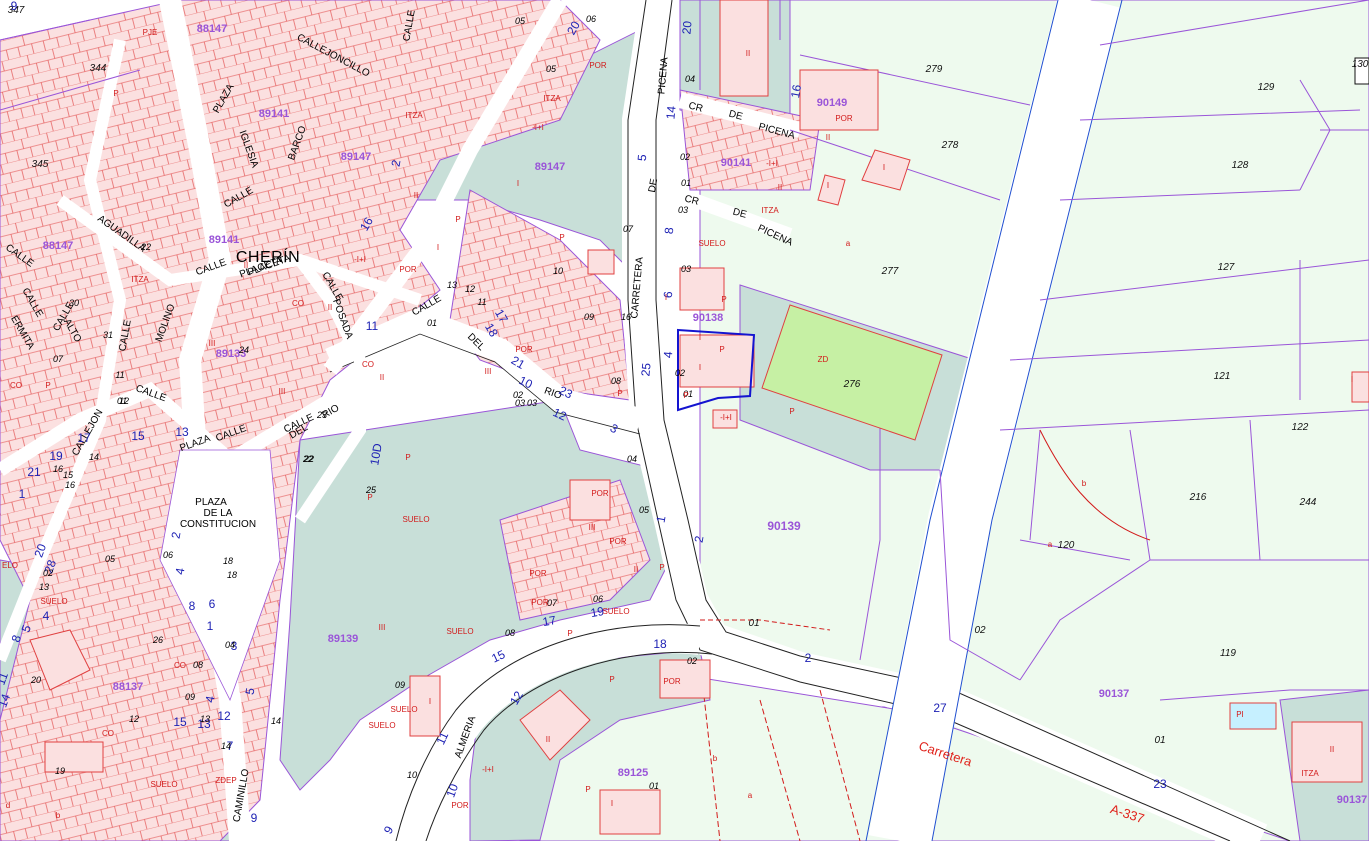  What do you see at coordinates (1300, 427) in the screenshot?
I see `parcel-number: 122` at bounding box center [1300, 427].